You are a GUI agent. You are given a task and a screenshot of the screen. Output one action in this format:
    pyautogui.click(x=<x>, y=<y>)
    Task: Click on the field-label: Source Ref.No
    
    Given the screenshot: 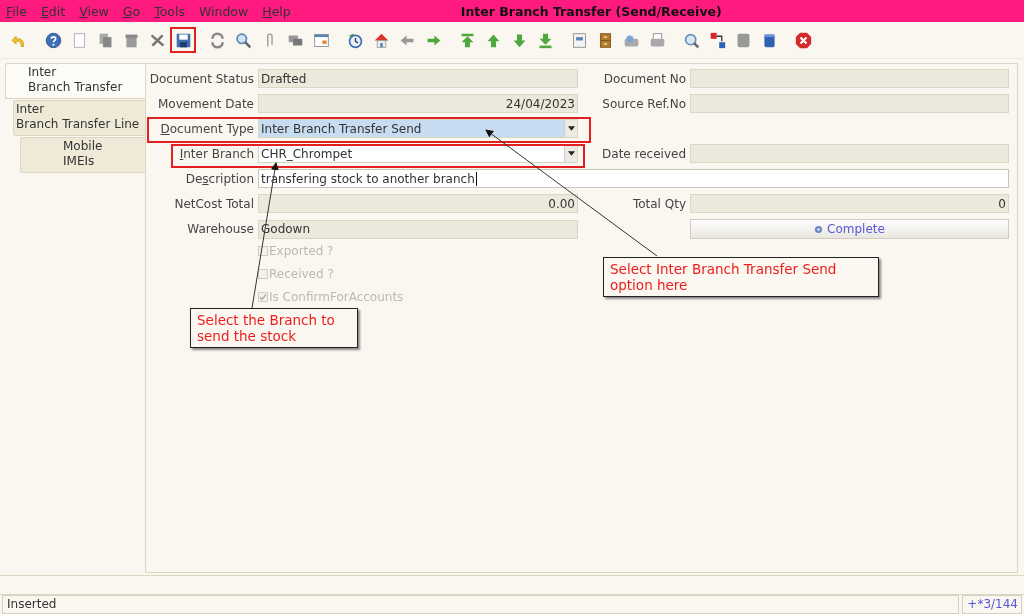 What is the action you would take?
    pyautogui.click(x=643, y=103)
    